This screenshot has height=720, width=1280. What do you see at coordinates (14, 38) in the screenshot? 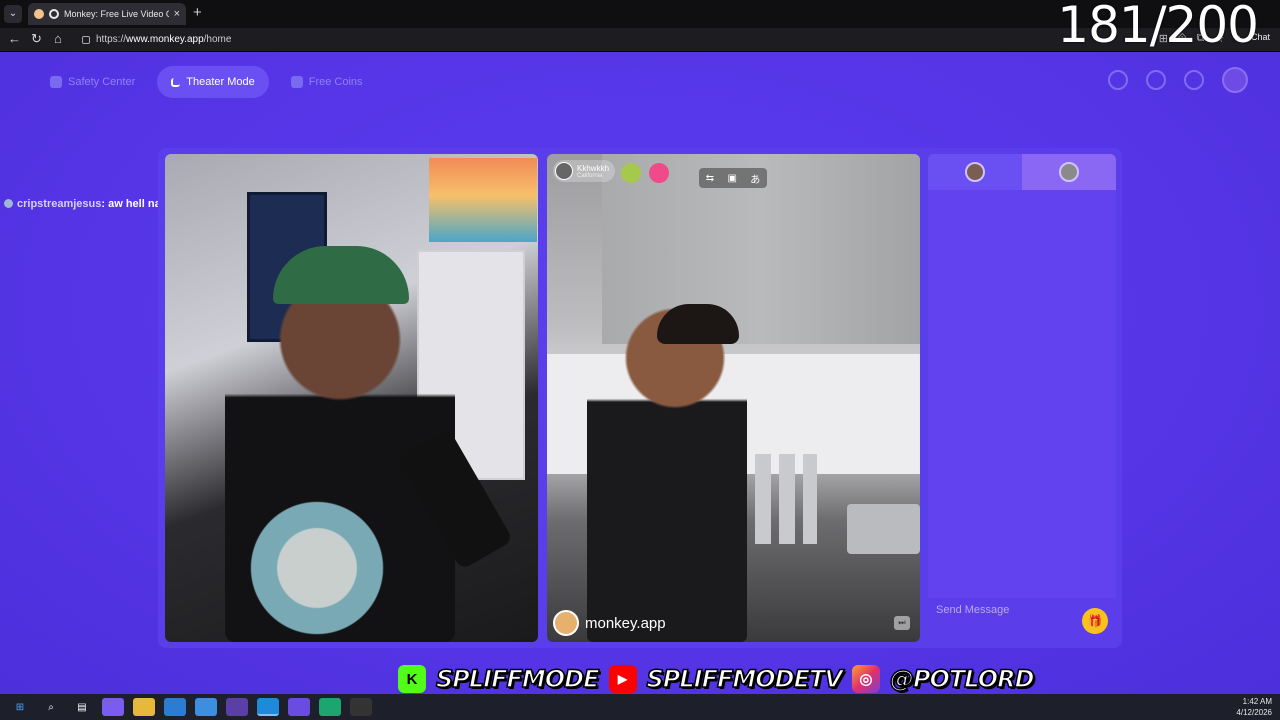
I see `back-arrow-icon: ←` at bounding box center [14, 38].